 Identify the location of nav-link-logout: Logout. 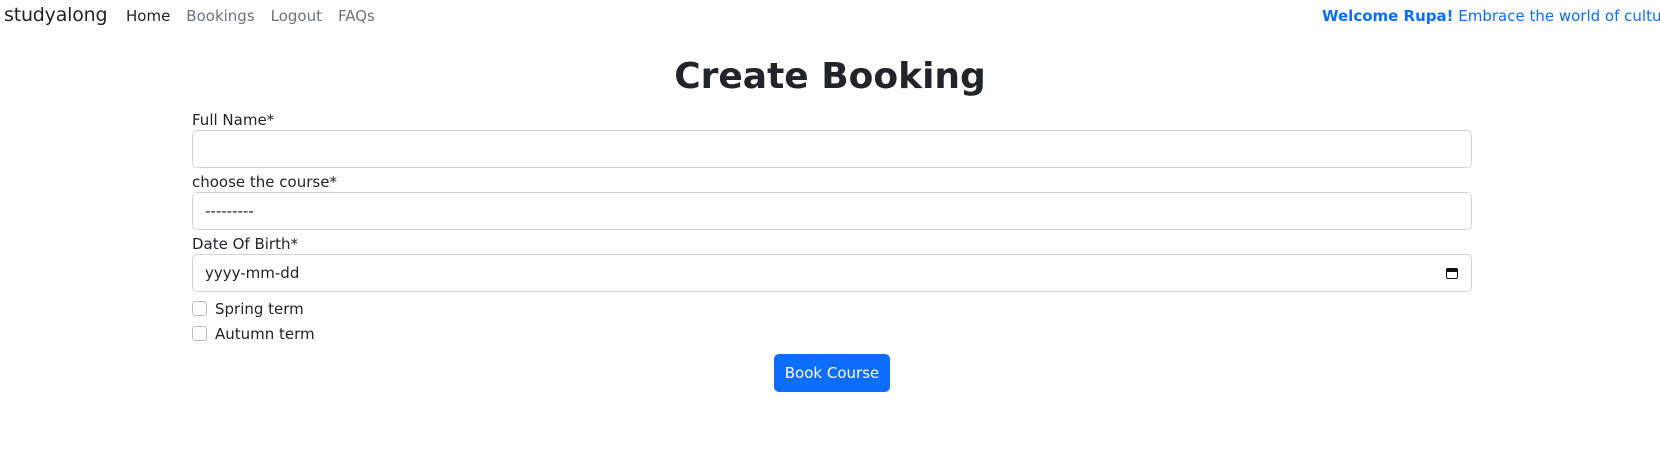
(296, 16).